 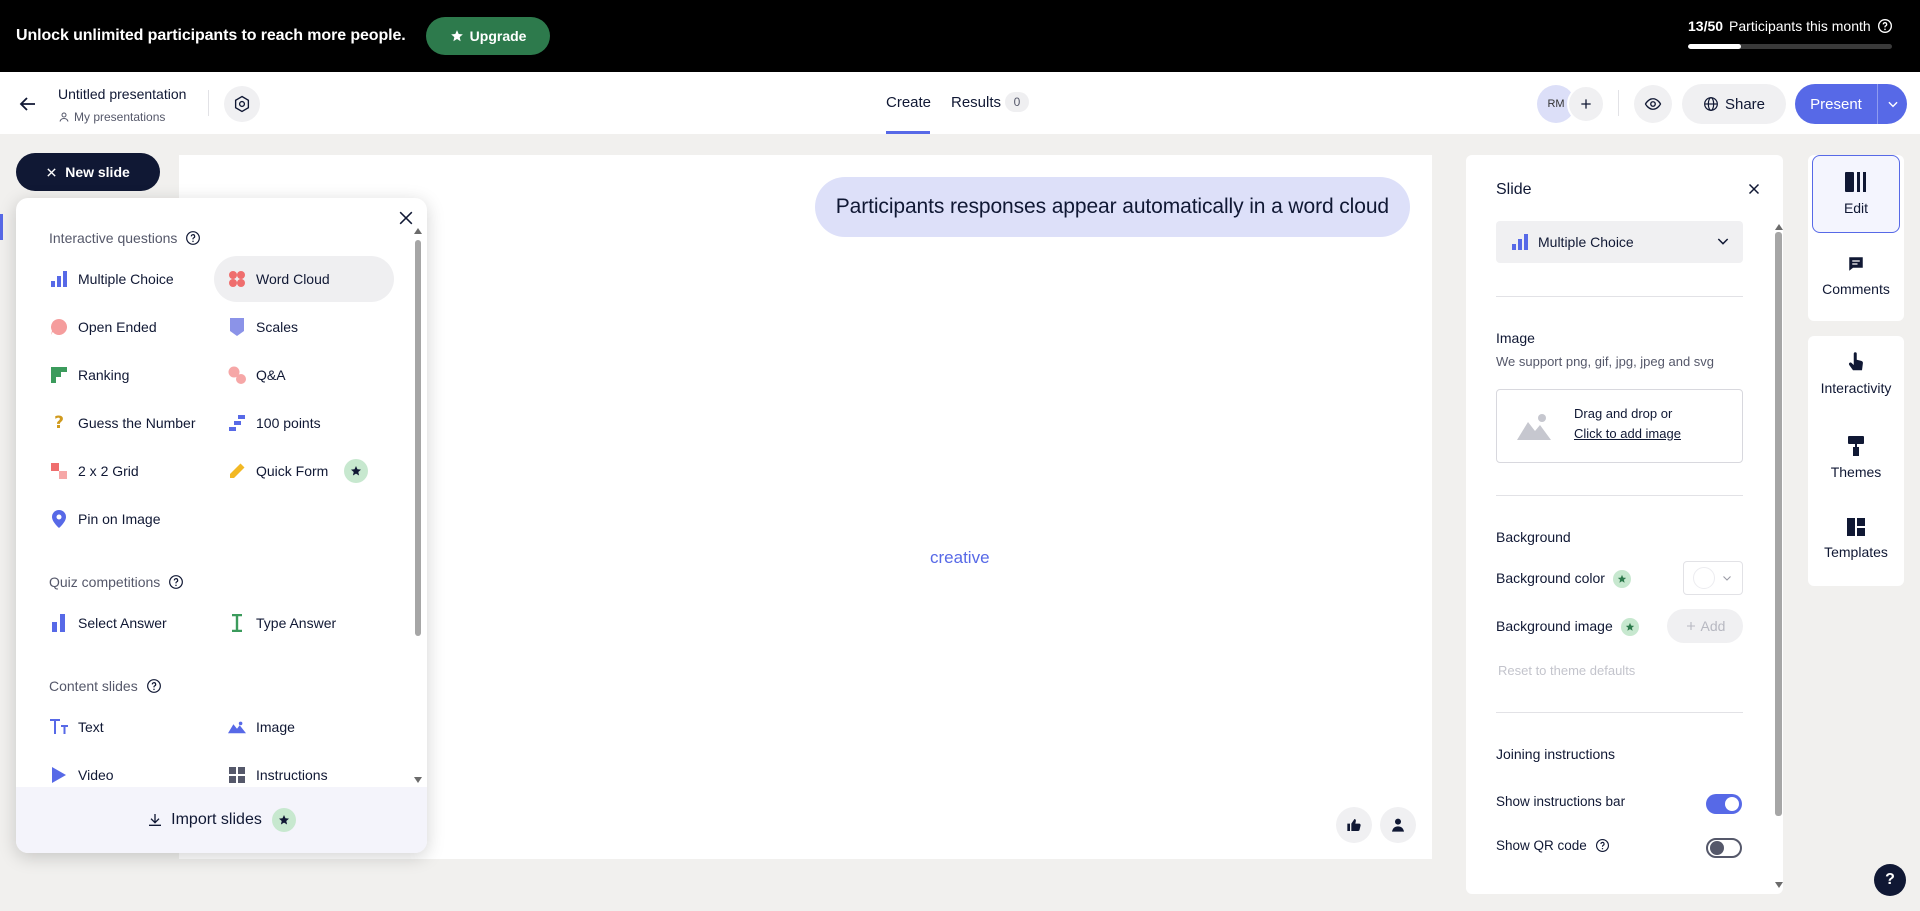 I want to click on background-color-row: Background color, so click(x=1563, y=579).